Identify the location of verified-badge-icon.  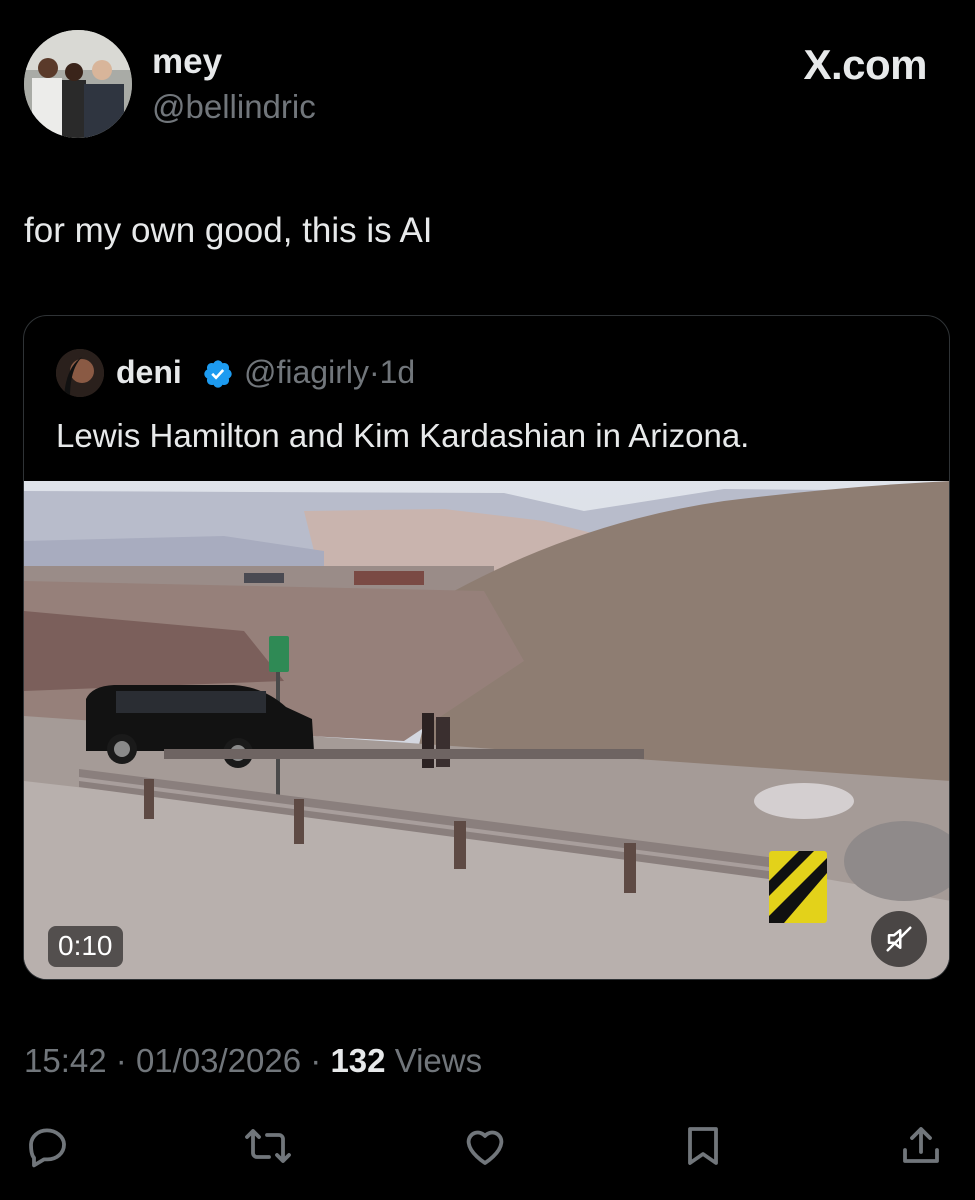
(218, 374).